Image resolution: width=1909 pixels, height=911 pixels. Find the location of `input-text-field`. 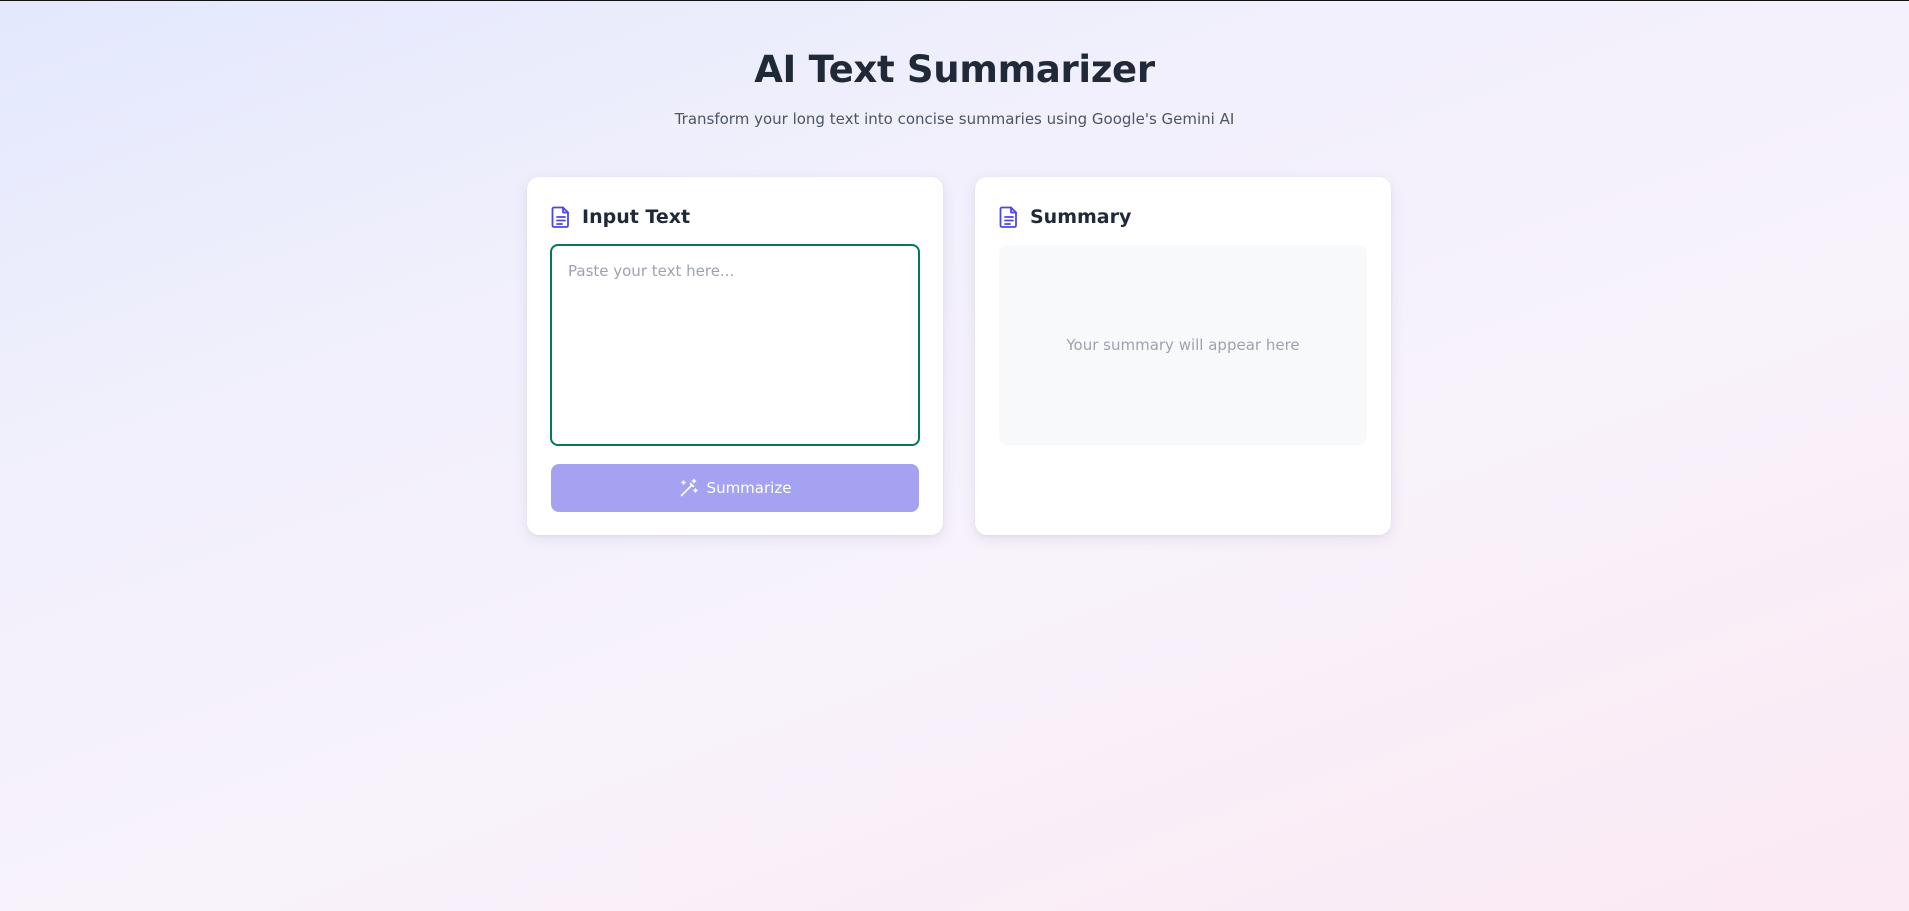

input-text-field is located at coordinates (735, 345).